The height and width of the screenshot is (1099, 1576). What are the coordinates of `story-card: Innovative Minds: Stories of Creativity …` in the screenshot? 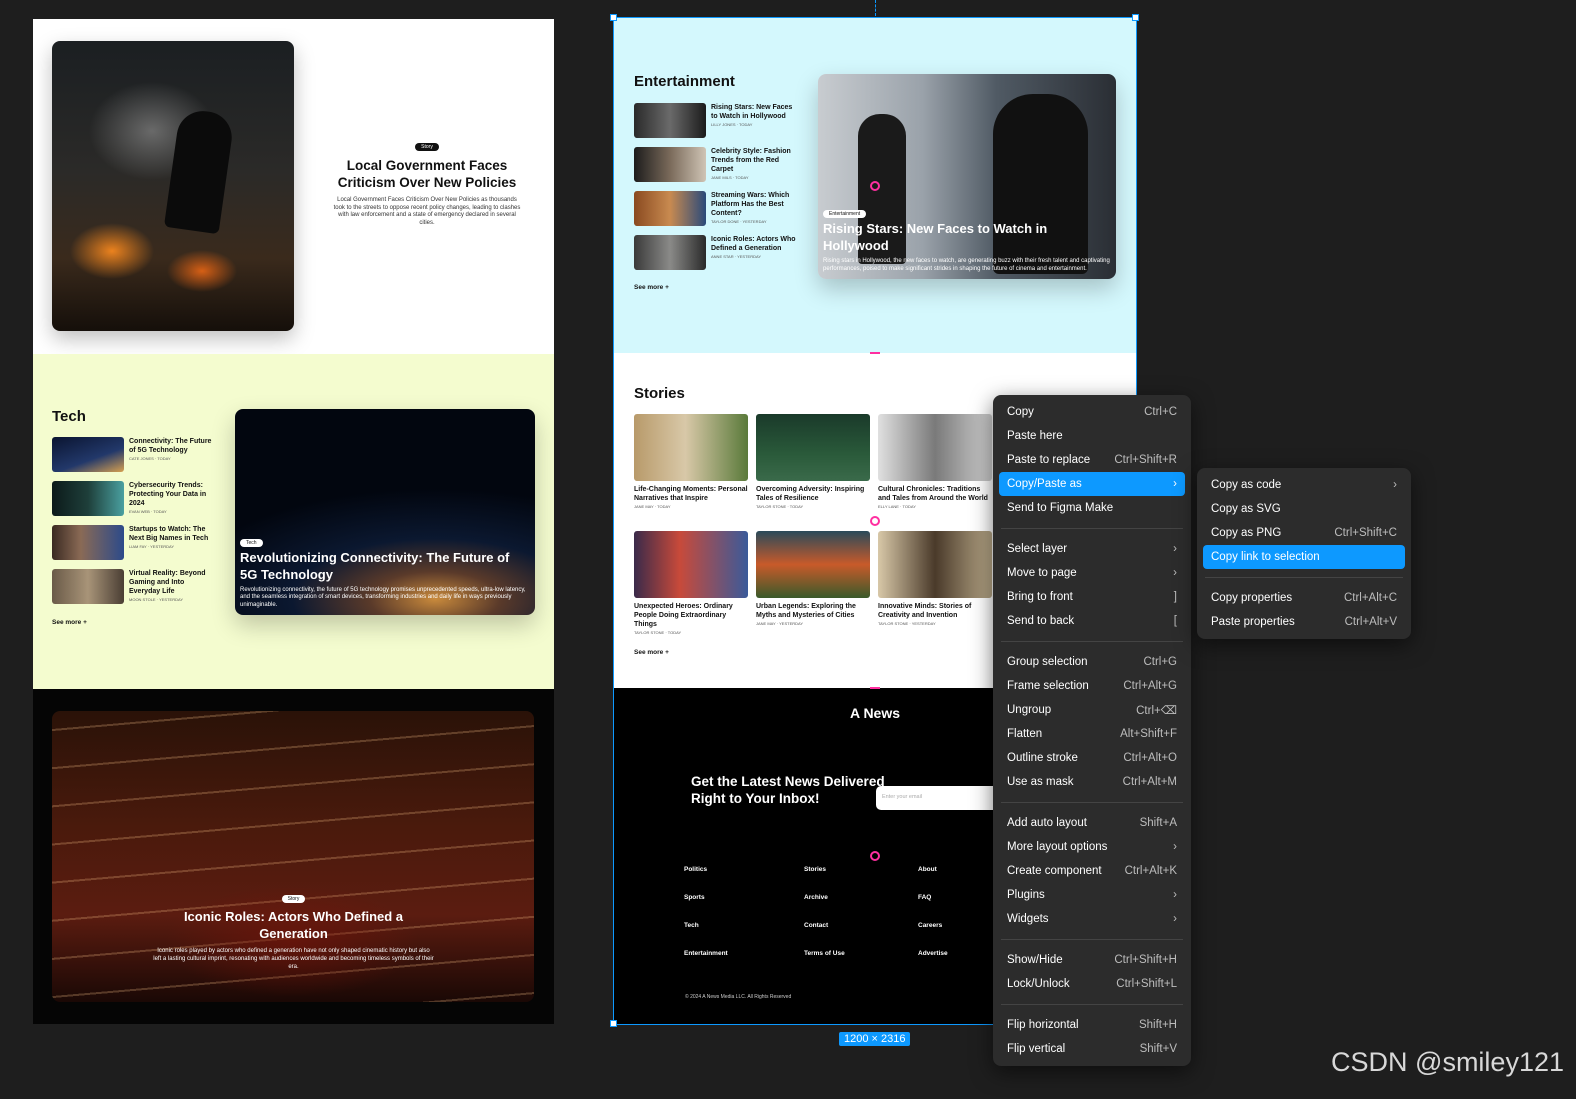 It's located at (935, 578).